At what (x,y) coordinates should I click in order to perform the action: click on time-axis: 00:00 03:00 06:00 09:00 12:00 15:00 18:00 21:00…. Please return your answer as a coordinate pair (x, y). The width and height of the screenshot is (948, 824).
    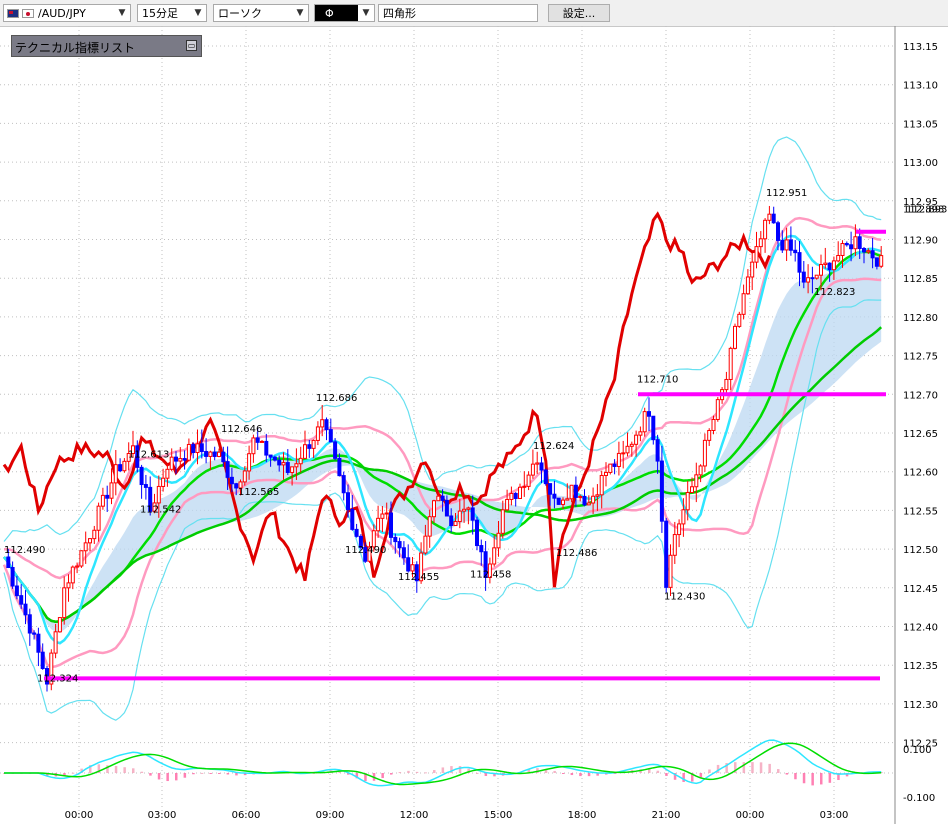
    Looking at the image, I should click on (457, 815).